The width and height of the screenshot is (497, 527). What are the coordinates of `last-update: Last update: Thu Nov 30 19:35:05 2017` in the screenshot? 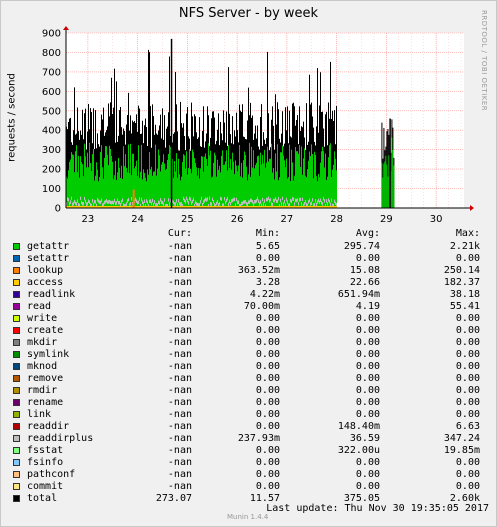 It's located at (377, 508).